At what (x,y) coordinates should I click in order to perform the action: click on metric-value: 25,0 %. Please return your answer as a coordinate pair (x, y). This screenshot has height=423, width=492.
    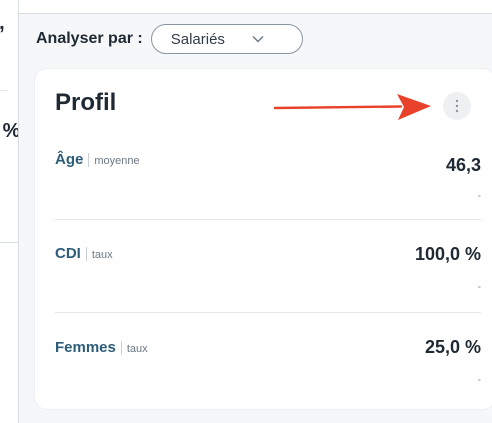
    Looking at the image, I should click on (452, 347).